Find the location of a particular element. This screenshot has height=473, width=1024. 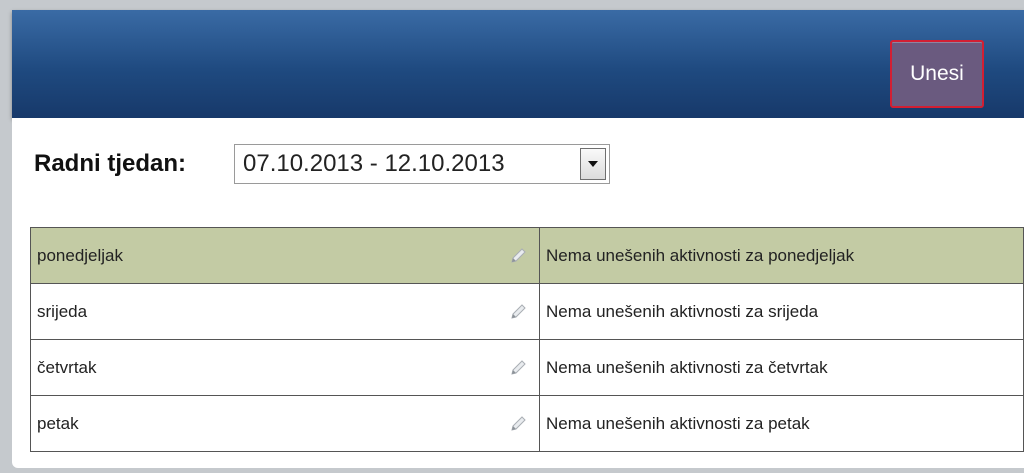

day-label: petak is located at coordinates (58, 423).